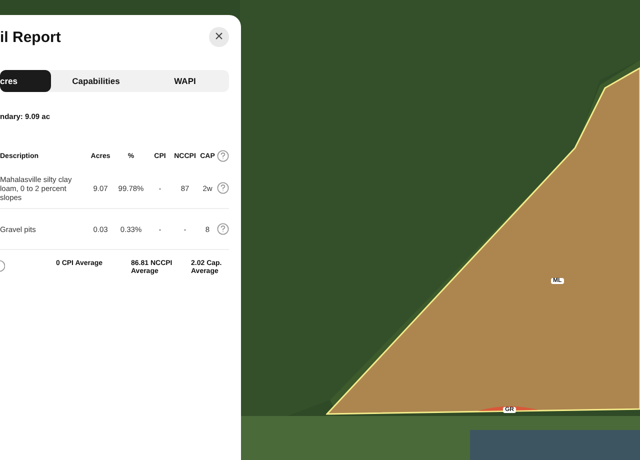 Image resolution: width=640 pixels, height=460 pixels. I want to click on tab: cres, so click(25, 81).